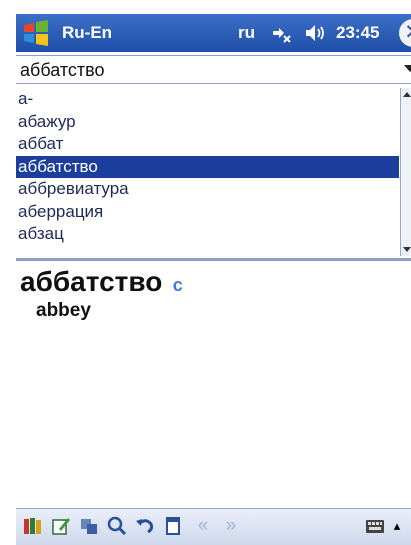 The width and height of the screenshot is (411, 545). What do you see at coordinates (407, 94) in the screenshot?
I see `scroll-up-icon` at bounding box center [407, 94].